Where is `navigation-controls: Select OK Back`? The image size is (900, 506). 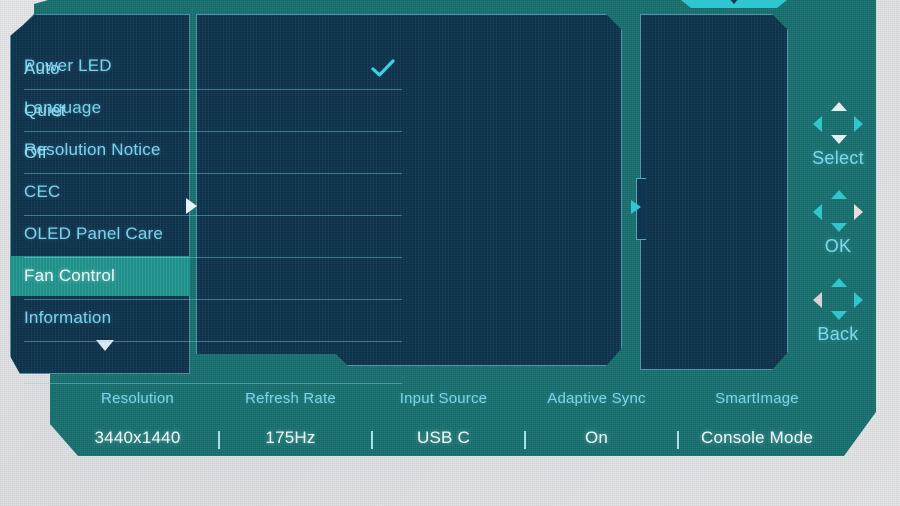
navigation-controls: Select OK Back is located at coordinates (838, 190).